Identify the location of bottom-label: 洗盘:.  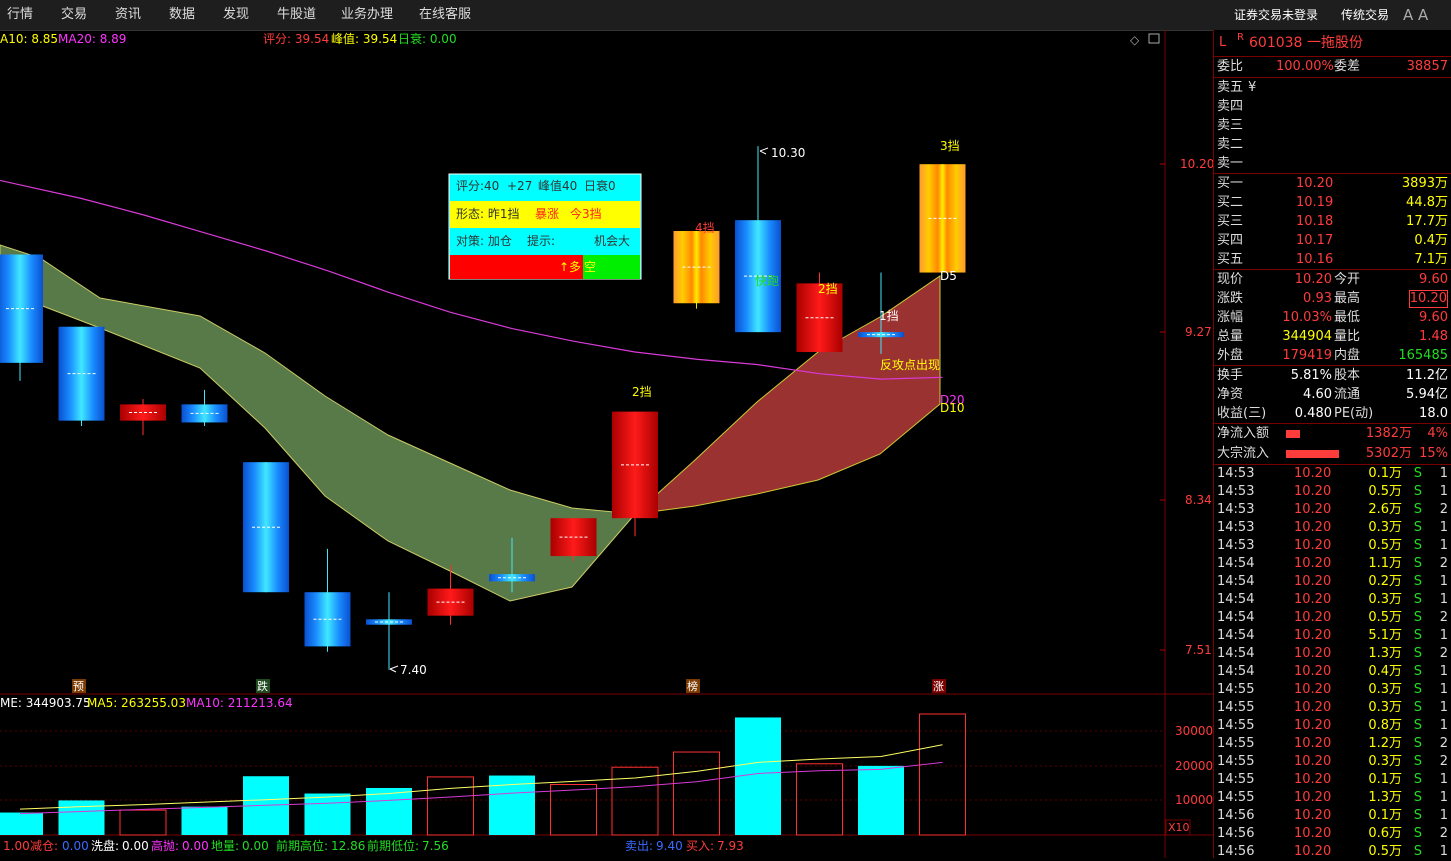
(105, 845).